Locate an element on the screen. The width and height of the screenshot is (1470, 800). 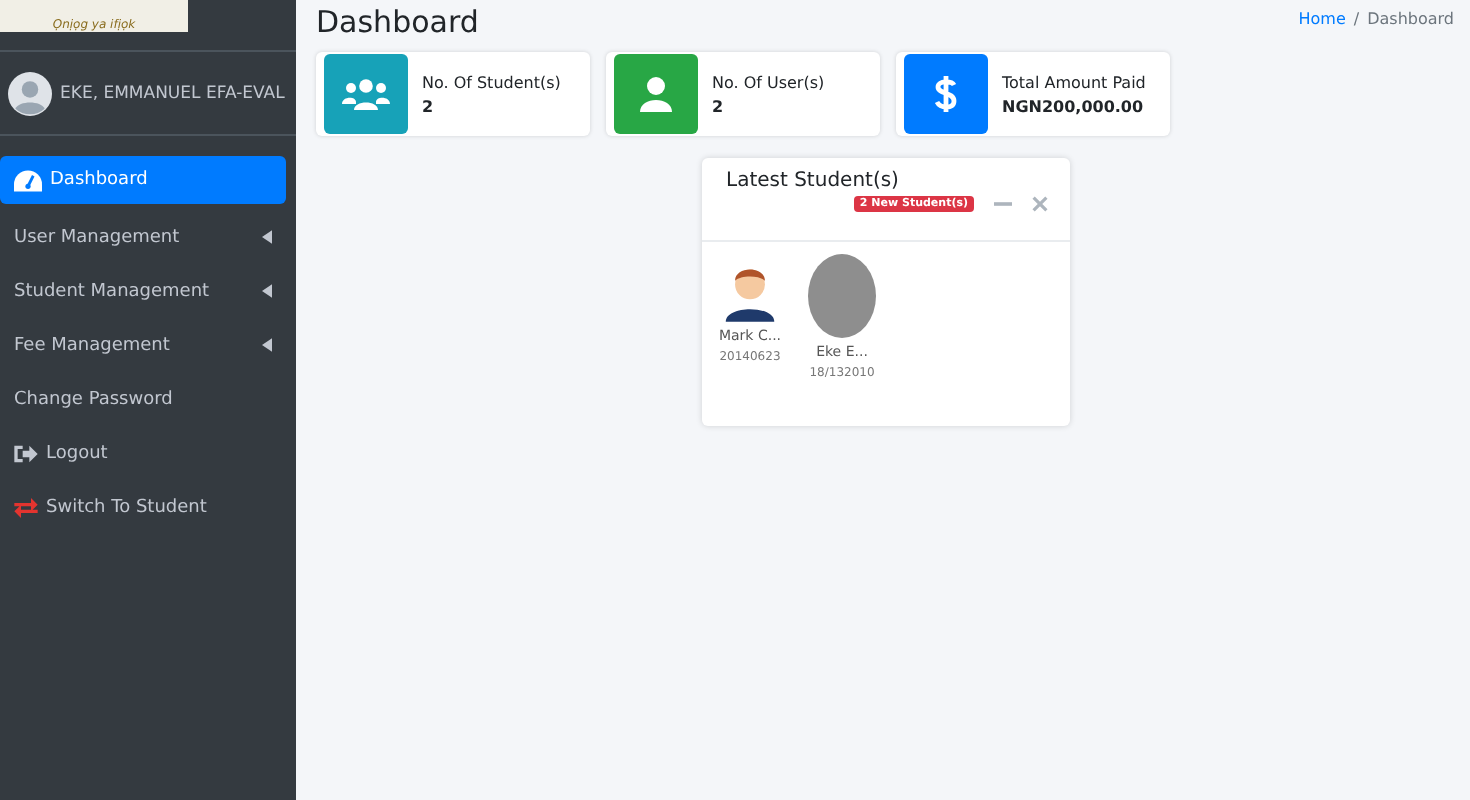
users-icon is located at coordinates (366, 94).